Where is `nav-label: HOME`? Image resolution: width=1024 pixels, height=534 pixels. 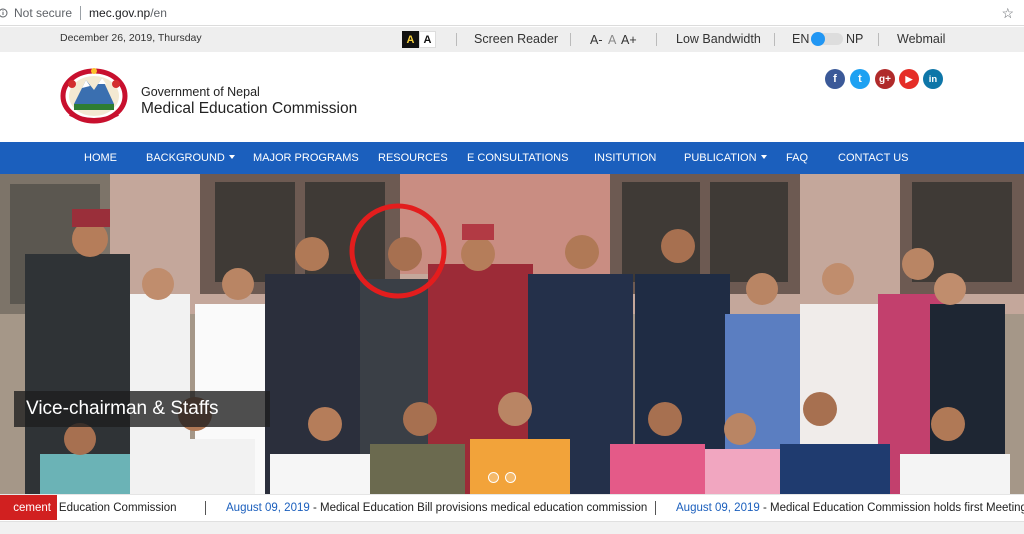
nav-label: HOME is located at coordinates (100, 158).